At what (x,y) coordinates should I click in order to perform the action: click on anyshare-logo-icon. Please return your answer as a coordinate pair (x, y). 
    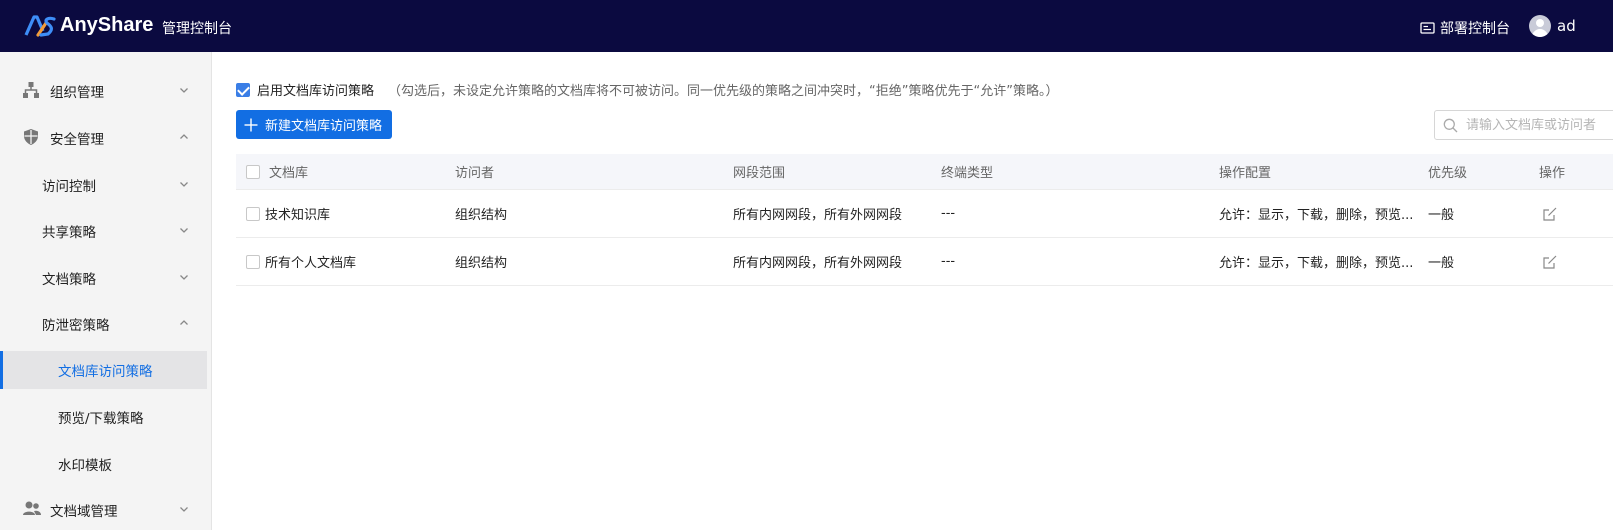
    Looking at the image, I should click on (40, 25).